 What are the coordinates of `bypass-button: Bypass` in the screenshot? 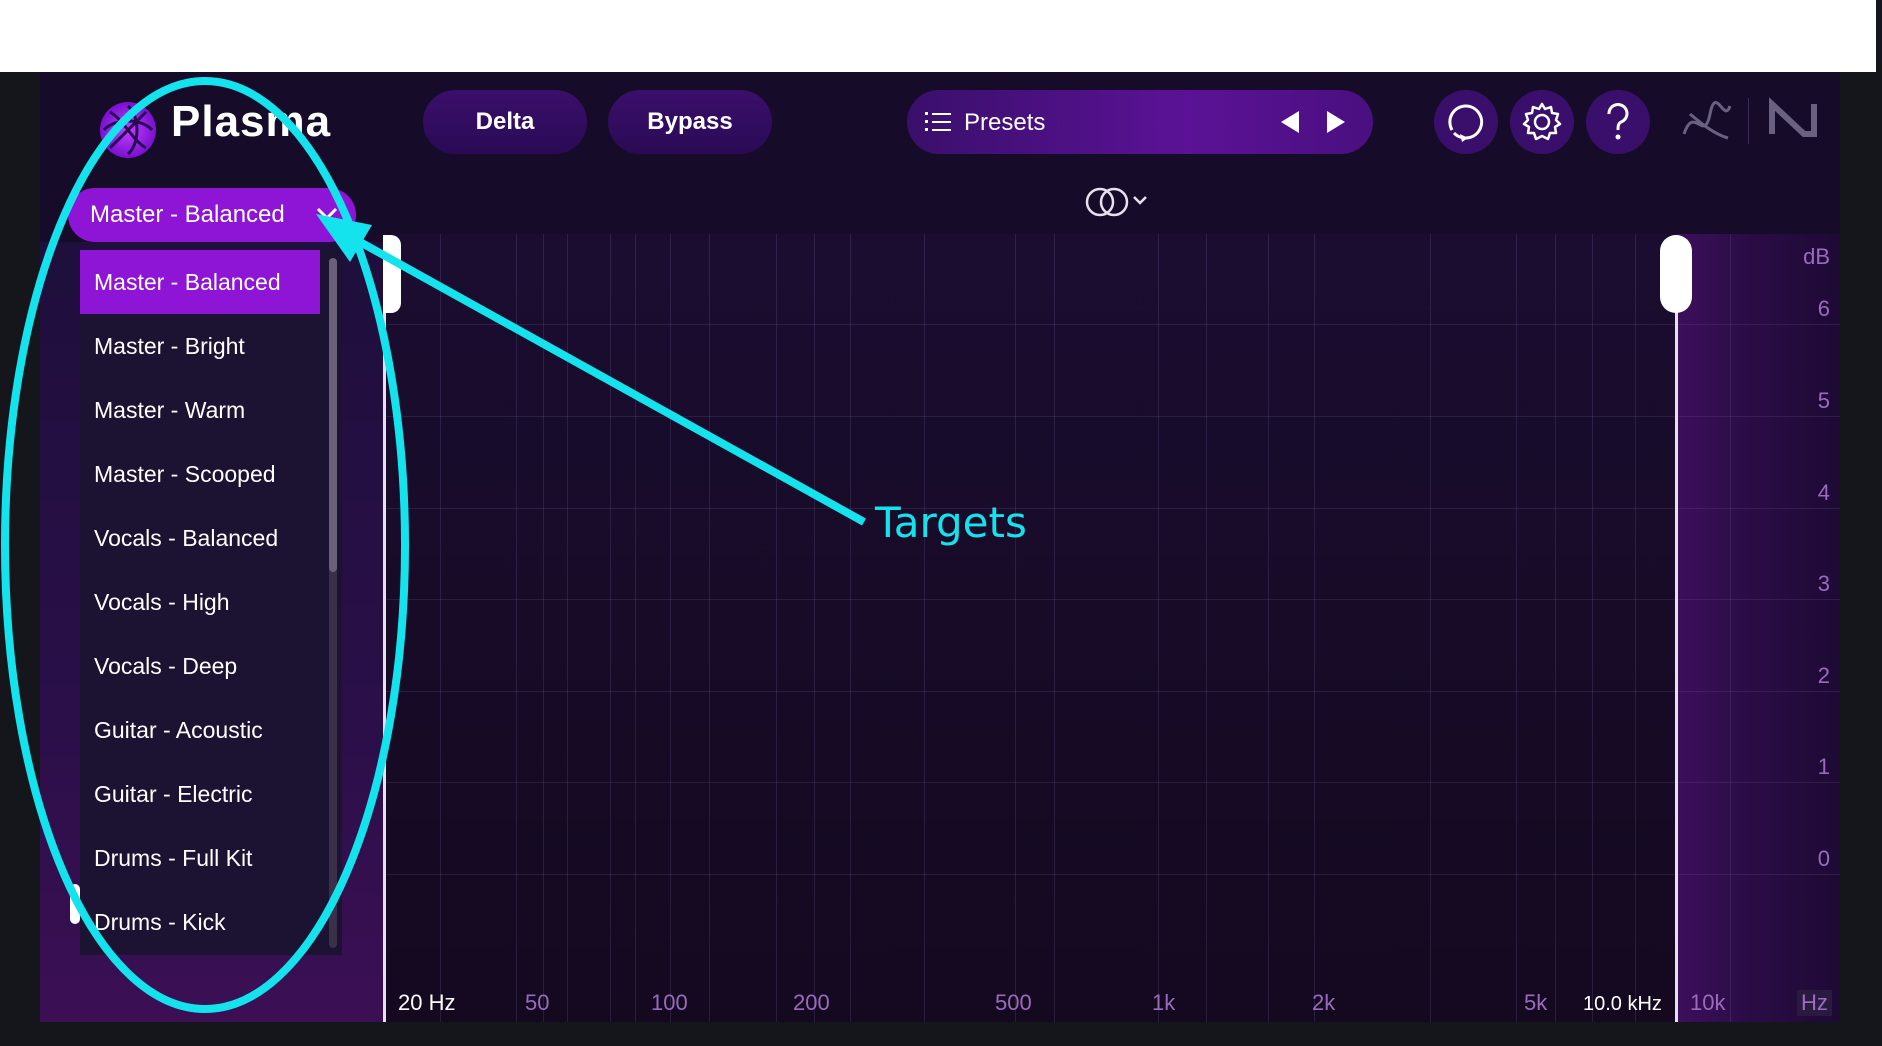 It's located at (690, 122).